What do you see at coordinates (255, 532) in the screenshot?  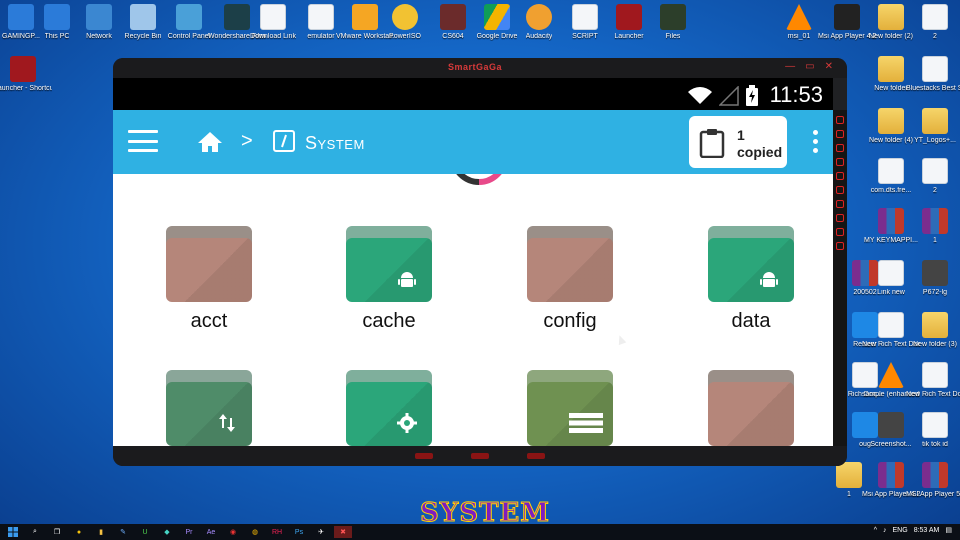 I see `browser-icon: ◍` at bounding box center [255, 532].